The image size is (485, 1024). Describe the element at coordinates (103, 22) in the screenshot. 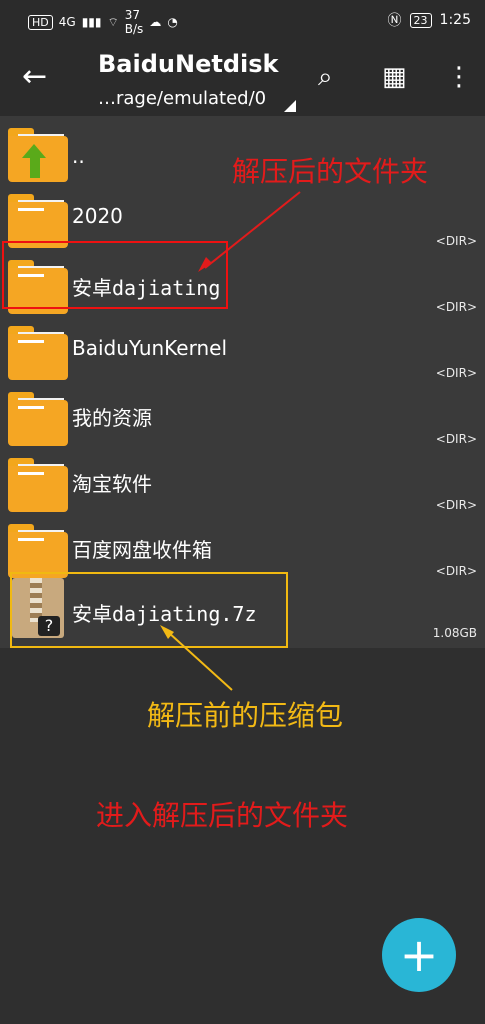

I see `status-left: HD 4G ▮▮▮ ⌔ 37 B/s ☁ ◔` at that location.